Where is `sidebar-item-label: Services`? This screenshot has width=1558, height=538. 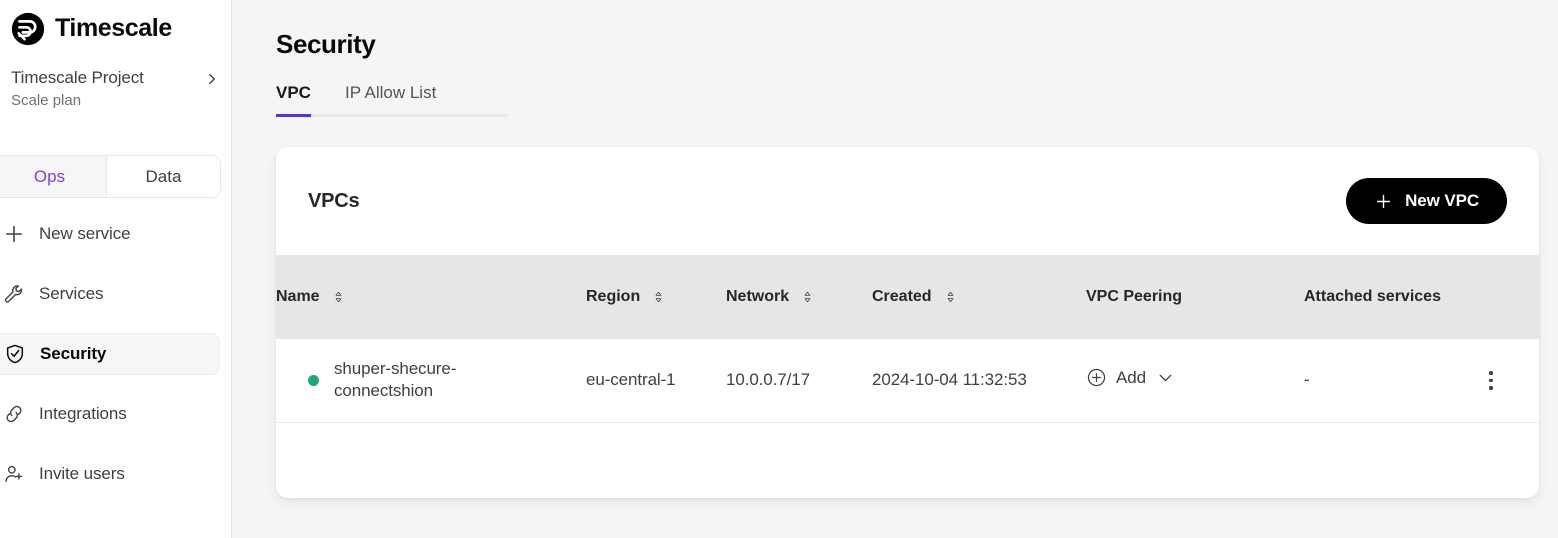
sidebar-item-label: Services is located at coordinates (71, 293).